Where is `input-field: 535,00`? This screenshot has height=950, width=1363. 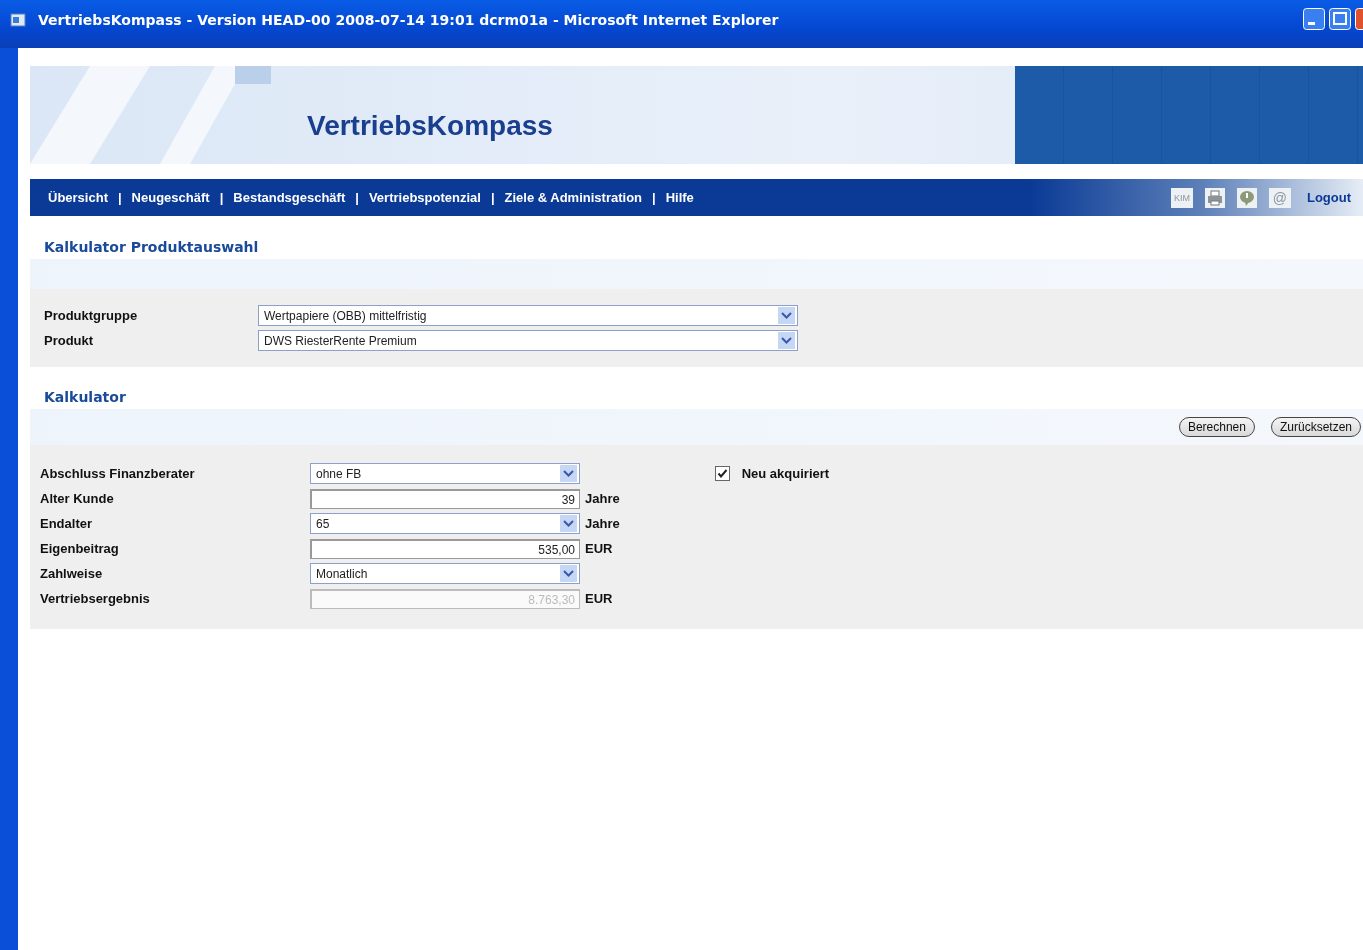
input-field: 535,00 is located at coordinates (445, 548).